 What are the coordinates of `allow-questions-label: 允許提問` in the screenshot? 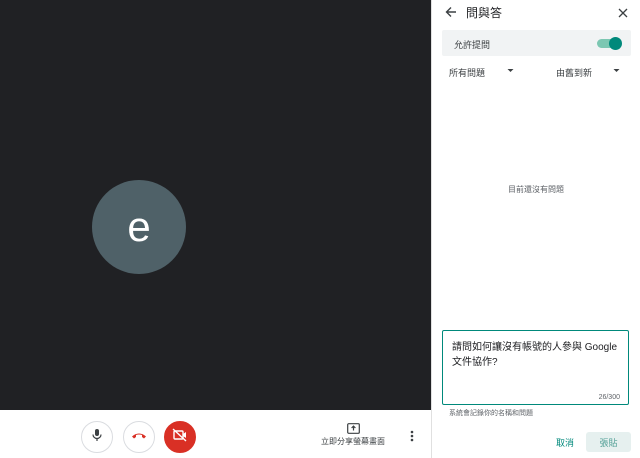 It's located at (472, 45).